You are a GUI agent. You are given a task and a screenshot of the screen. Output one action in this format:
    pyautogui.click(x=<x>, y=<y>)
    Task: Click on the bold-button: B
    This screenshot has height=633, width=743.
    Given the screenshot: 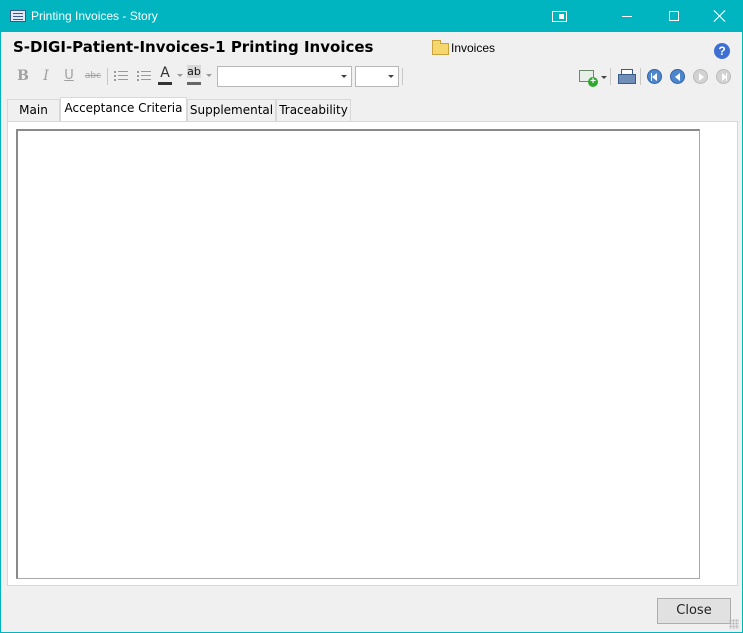 What is the action you would take?
    pyautogui.click(x=23, y=76)
    